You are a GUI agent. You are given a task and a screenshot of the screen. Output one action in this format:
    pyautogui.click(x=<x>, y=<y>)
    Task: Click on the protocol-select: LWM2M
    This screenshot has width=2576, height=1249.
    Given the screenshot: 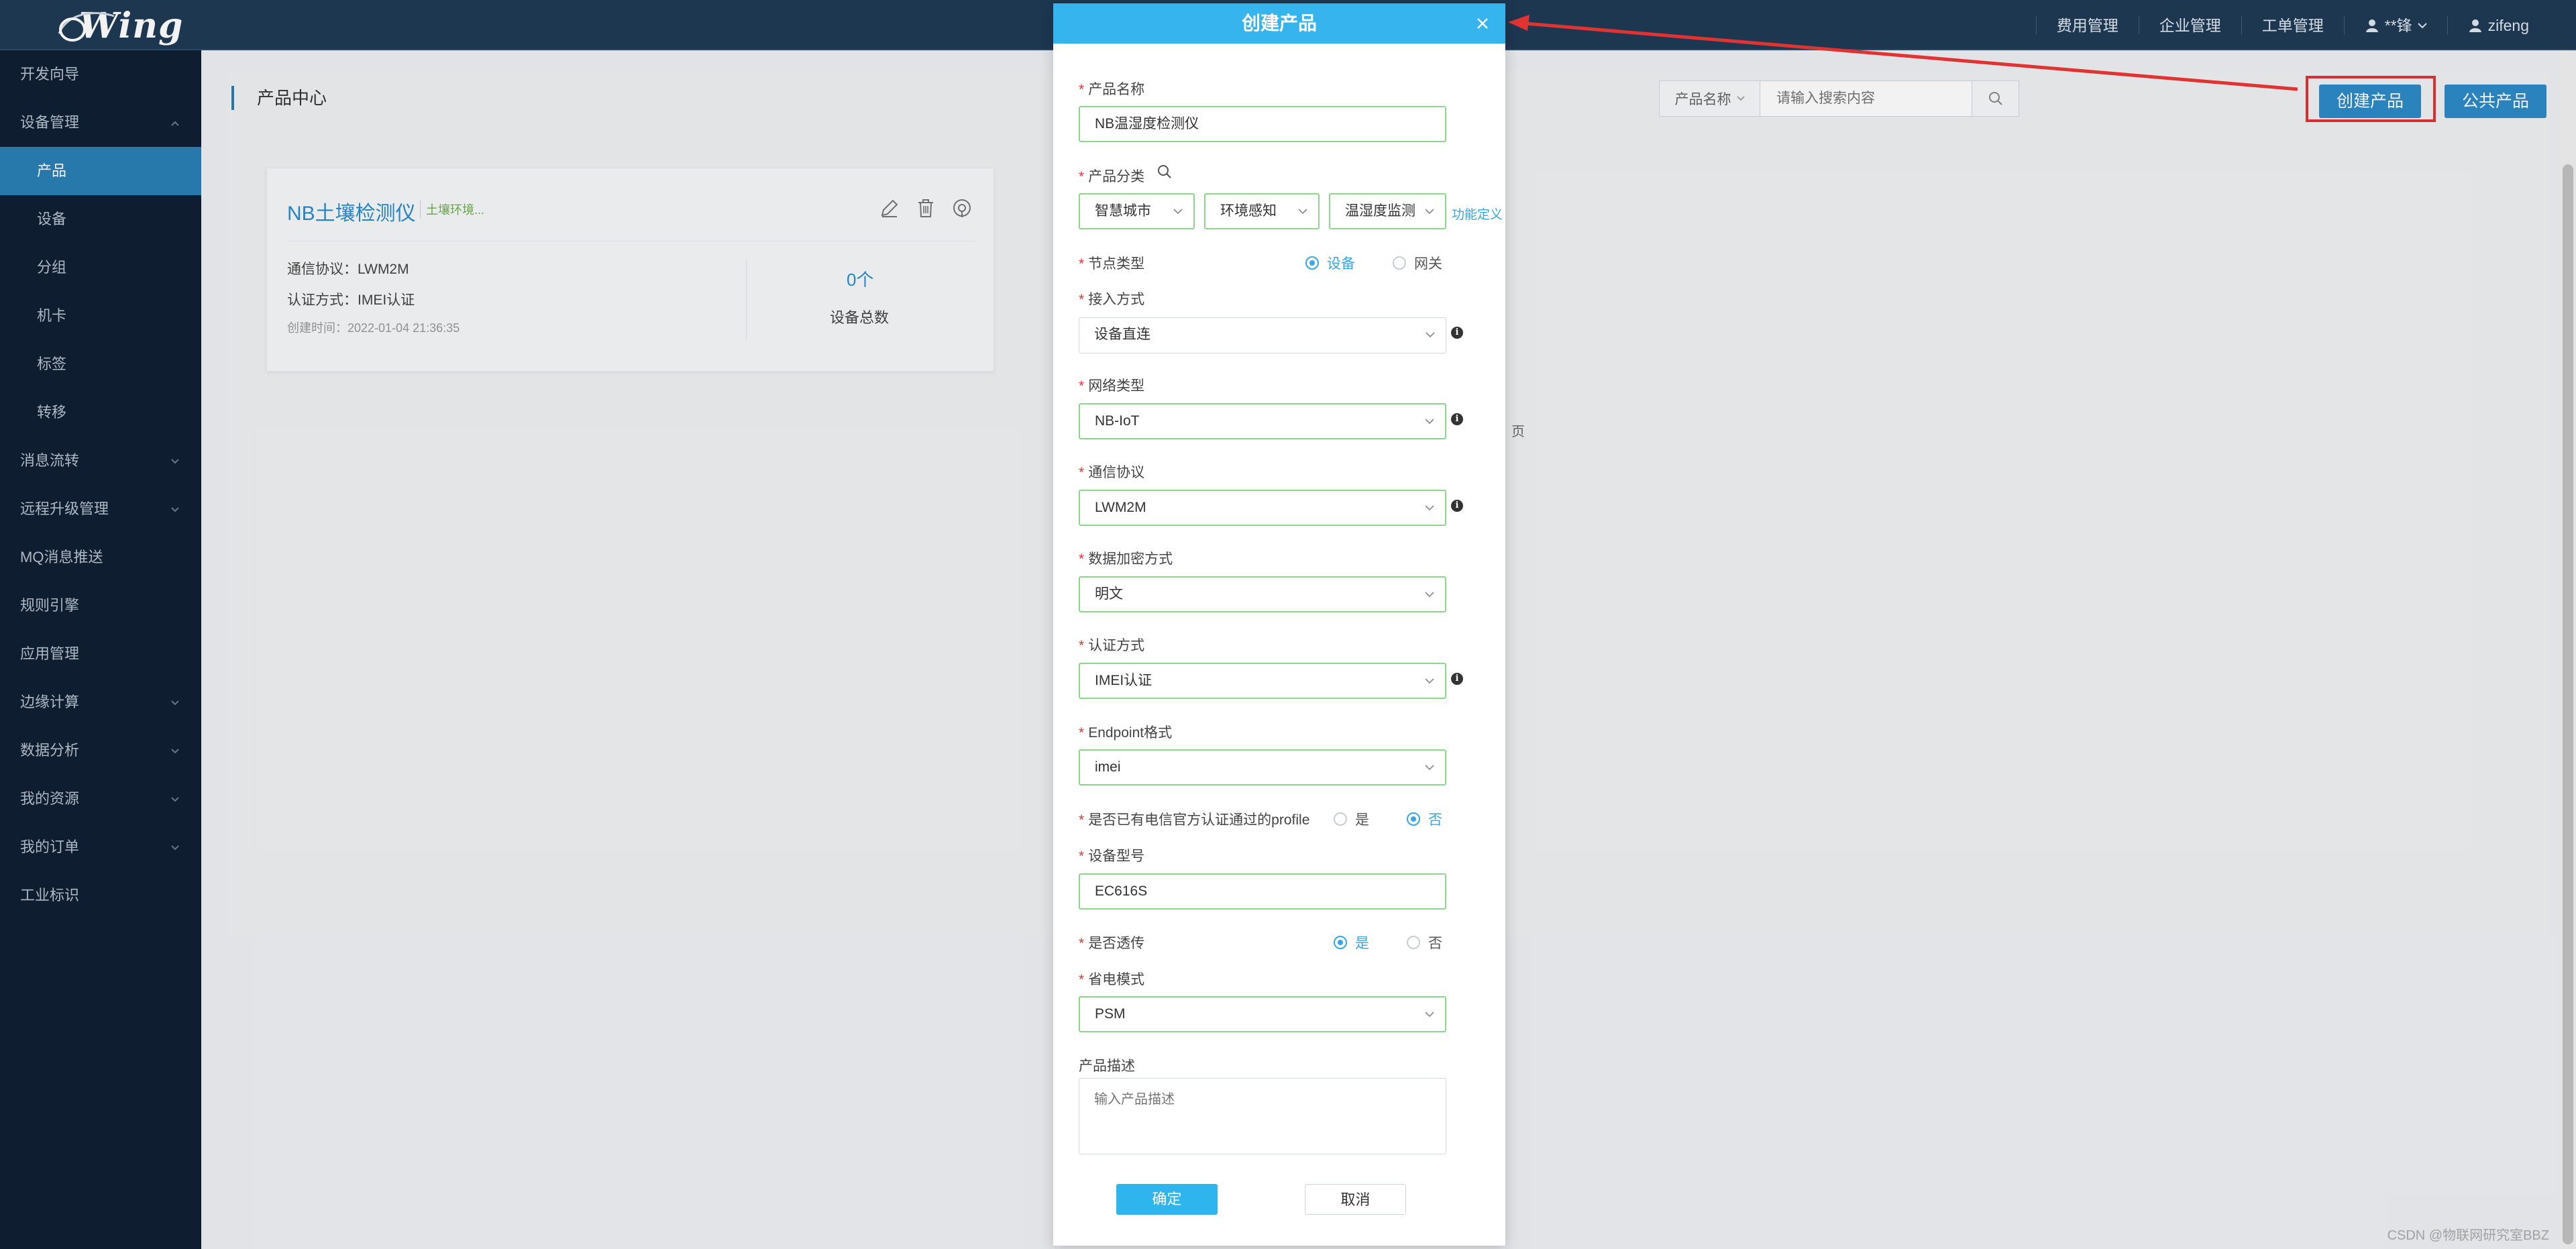 What is the action you would take?
    pyautogui.click(x=1262, y=508)
    